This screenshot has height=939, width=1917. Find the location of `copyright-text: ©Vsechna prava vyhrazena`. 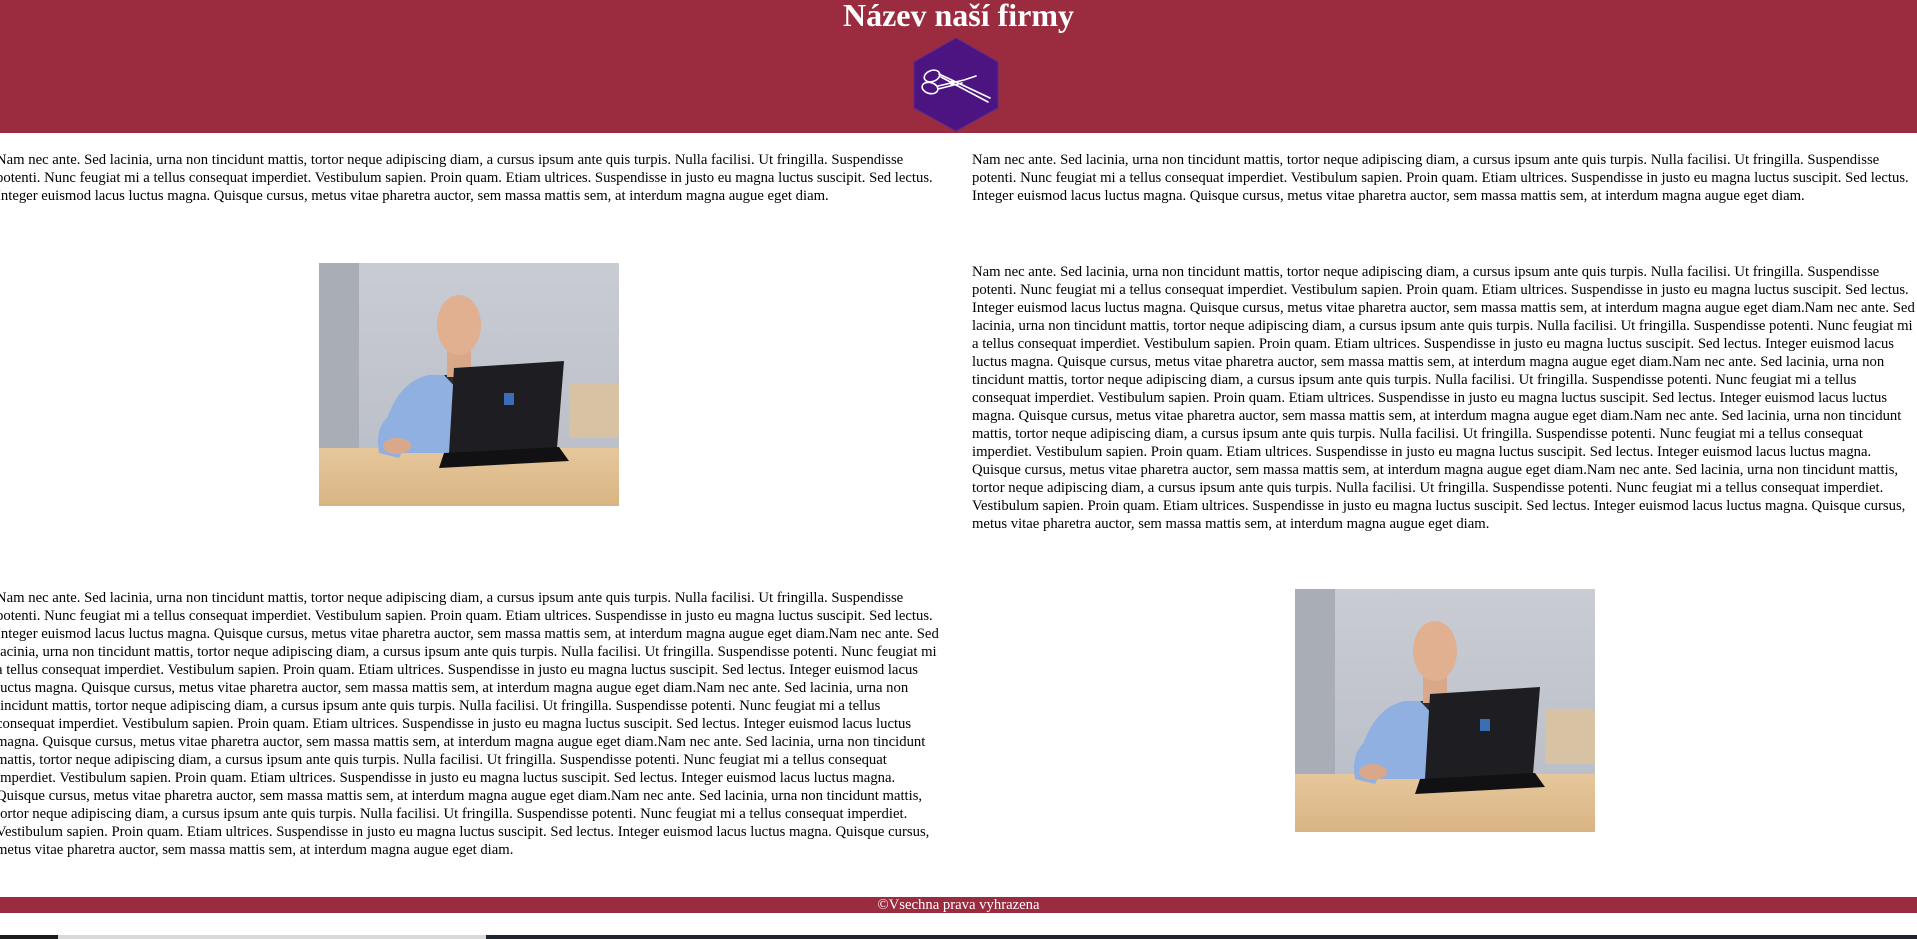

copyright-text: ©Vsechna prava vyhrazena is located at coordinates (958, 905).